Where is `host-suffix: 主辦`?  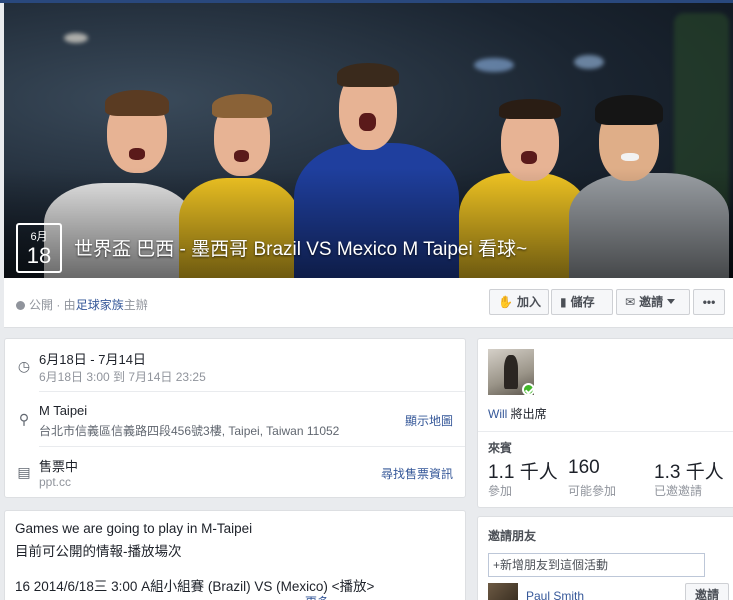
host-suffix: 主辦 is located at coordinates (135, 305).